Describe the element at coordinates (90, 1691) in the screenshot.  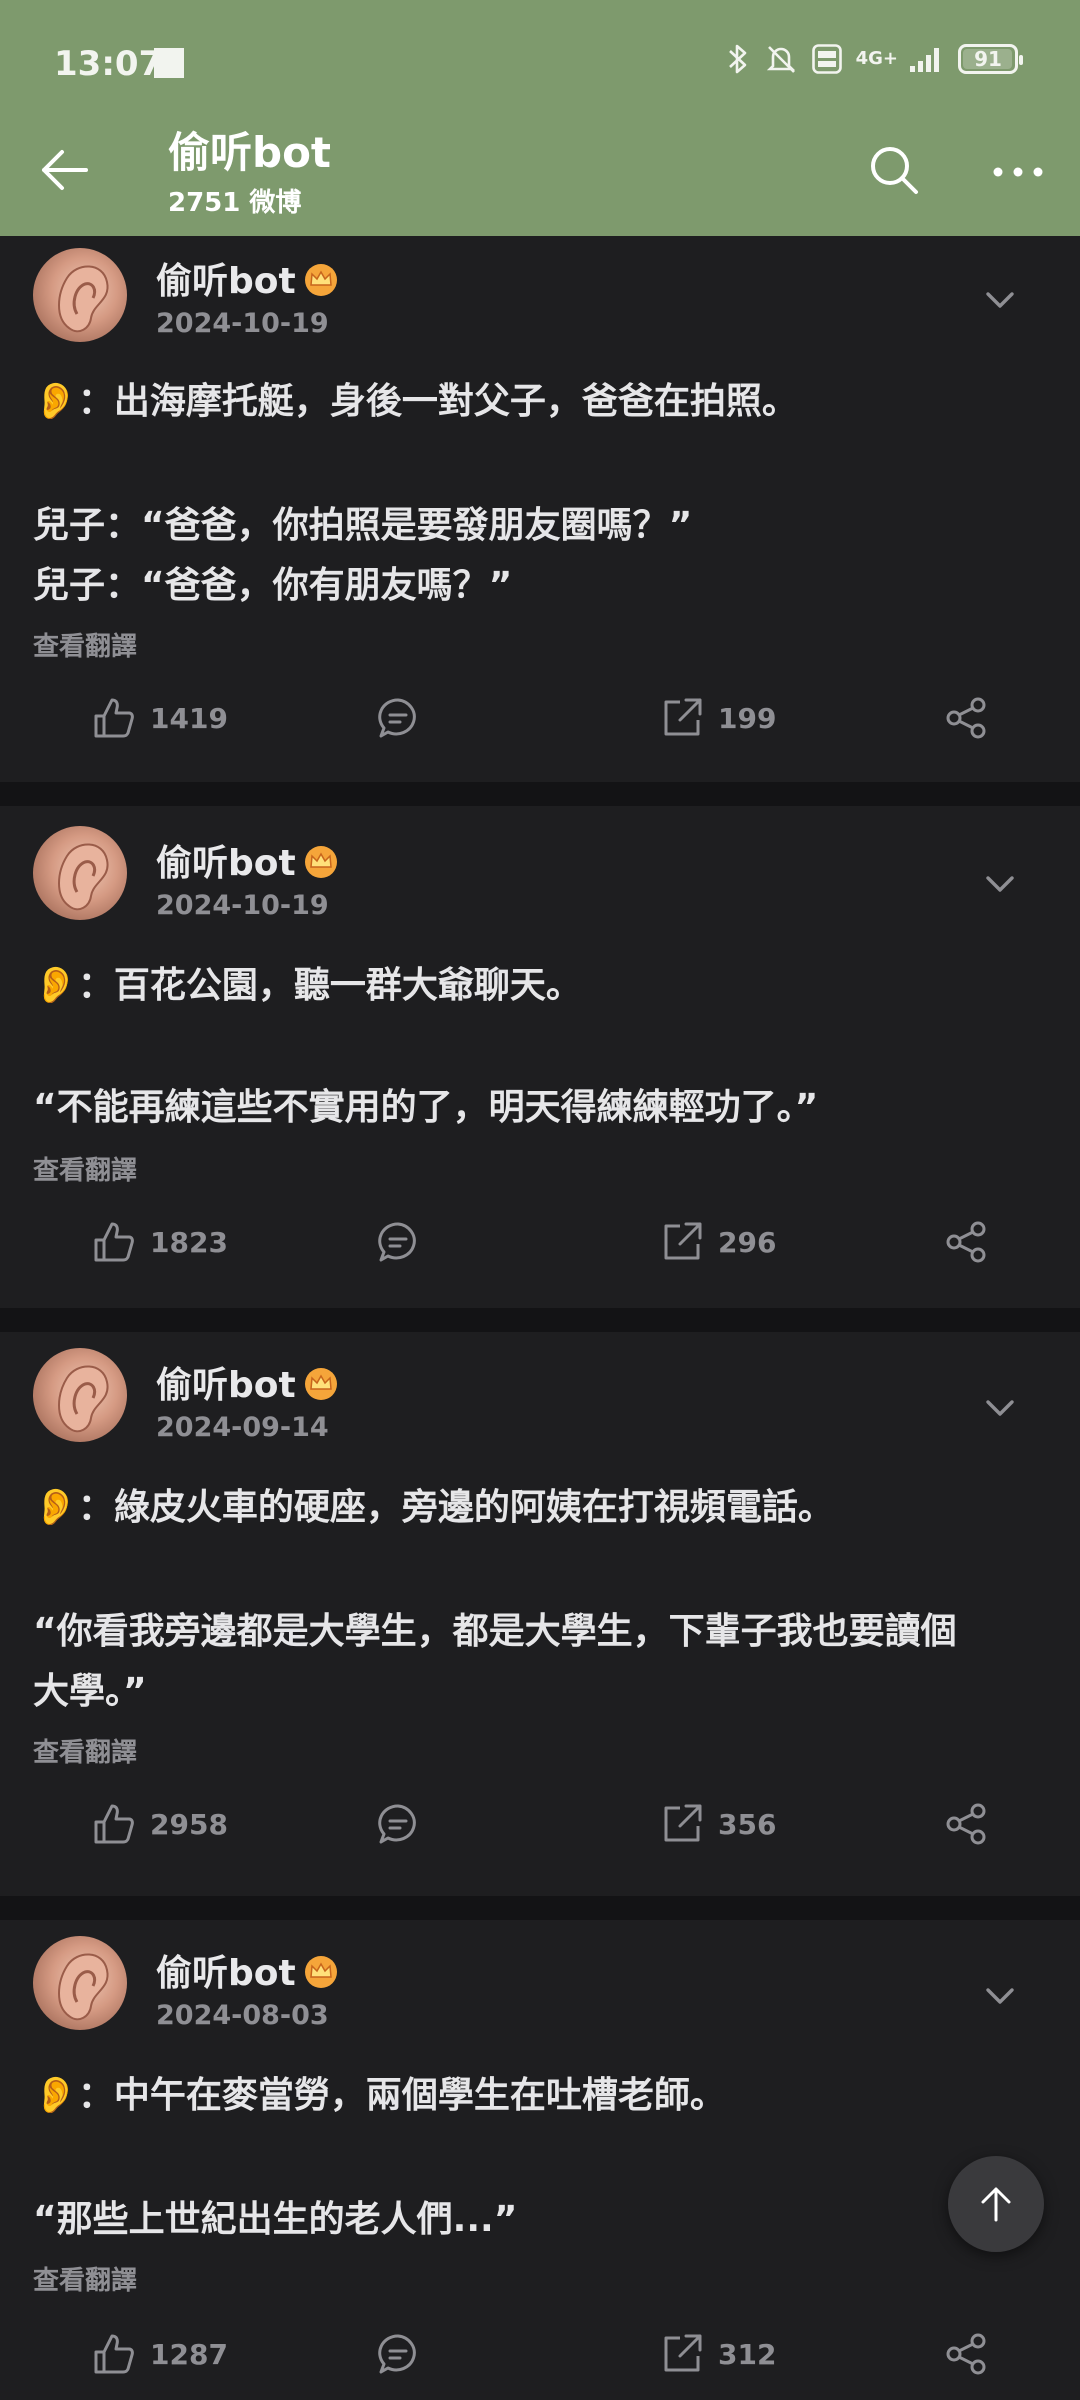
I see `post-text-line: 大學。”` at that location.